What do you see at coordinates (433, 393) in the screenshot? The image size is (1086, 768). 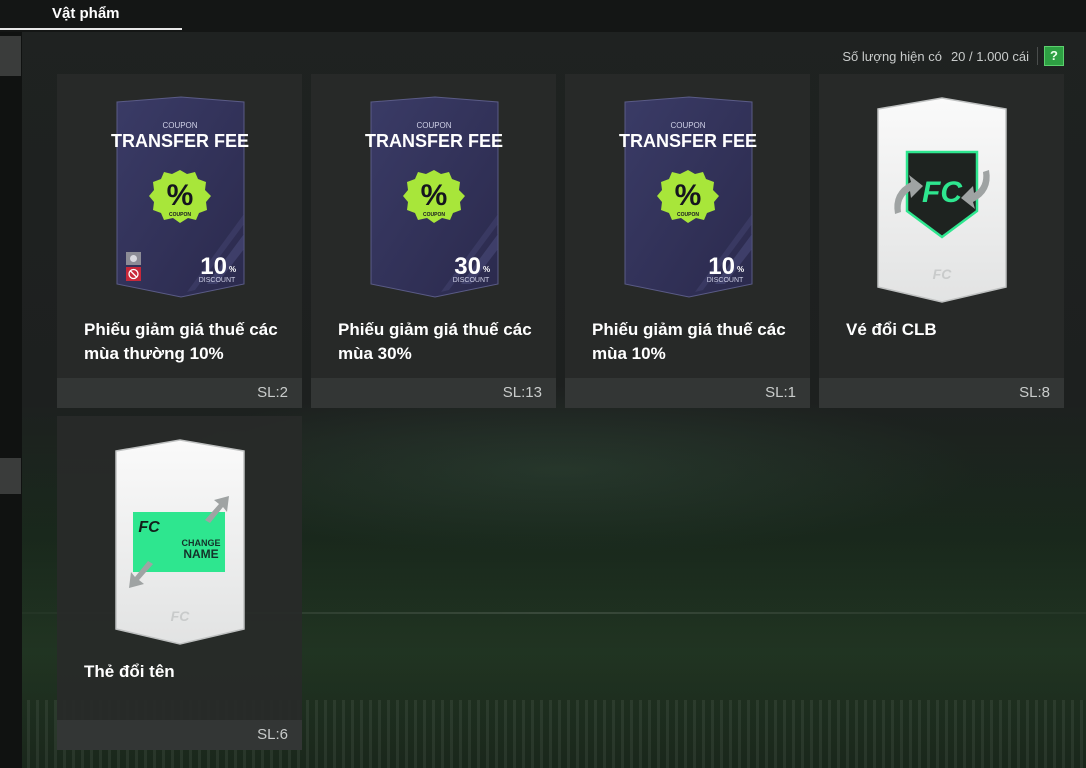 I see `quantity-bar: SL:13` at bounding box center [433, 393].